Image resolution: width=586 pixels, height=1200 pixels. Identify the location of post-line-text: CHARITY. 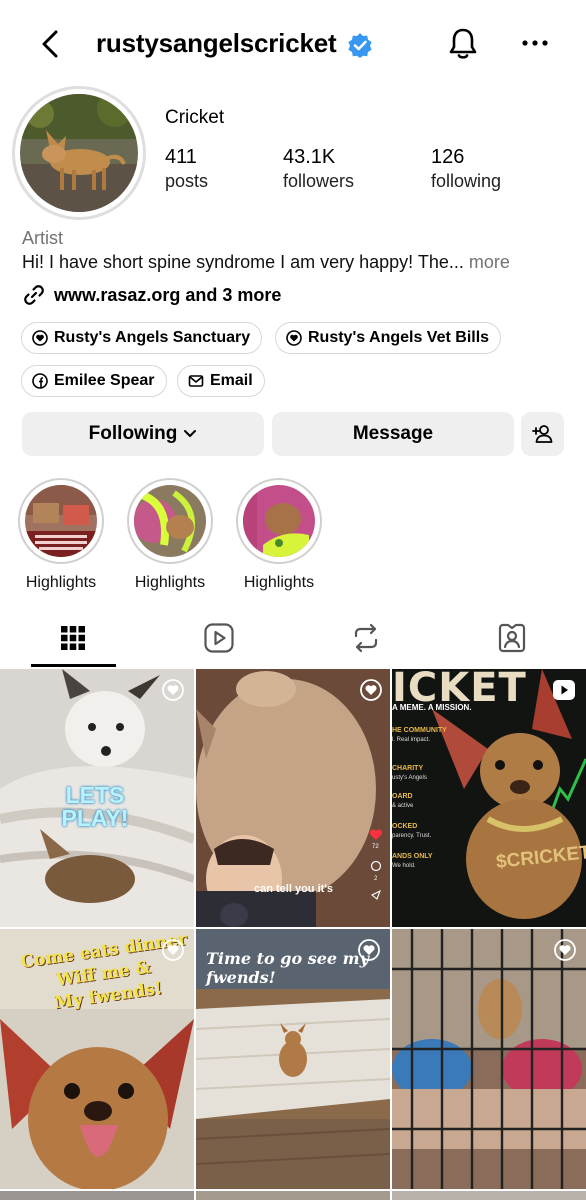
(408, 768).